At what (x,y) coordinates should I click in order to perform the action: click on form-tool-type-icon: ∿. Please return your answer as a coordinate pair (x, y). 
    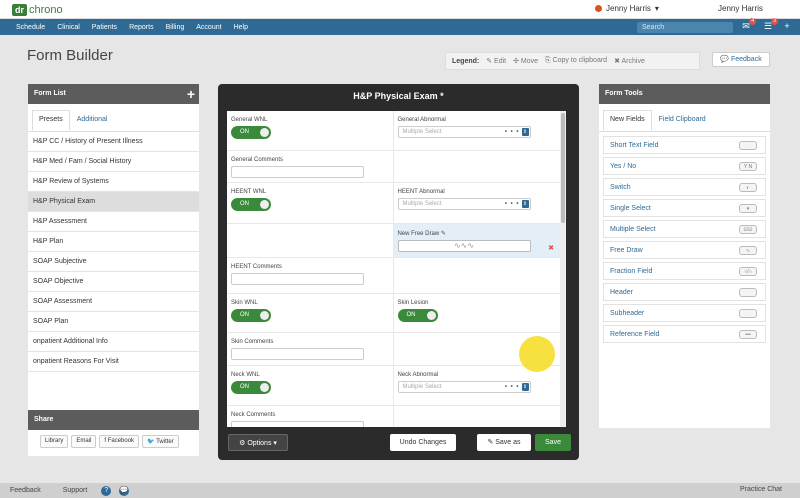
    Looking at the image, I should click on (748, 250).